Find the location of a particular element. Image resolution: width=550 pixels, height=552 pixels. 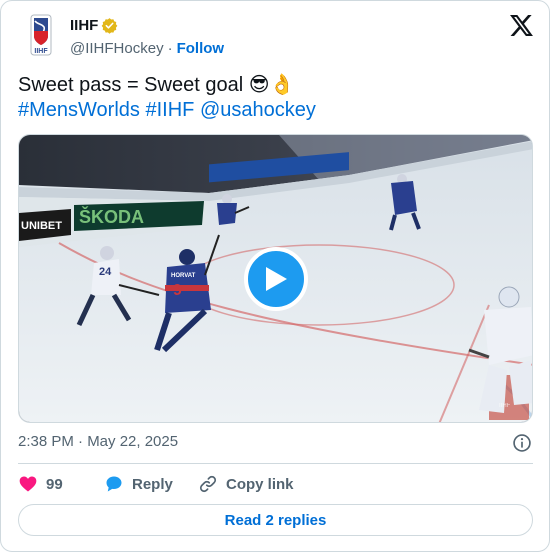

gold-verified-icon is located at coordinates (109, 26).